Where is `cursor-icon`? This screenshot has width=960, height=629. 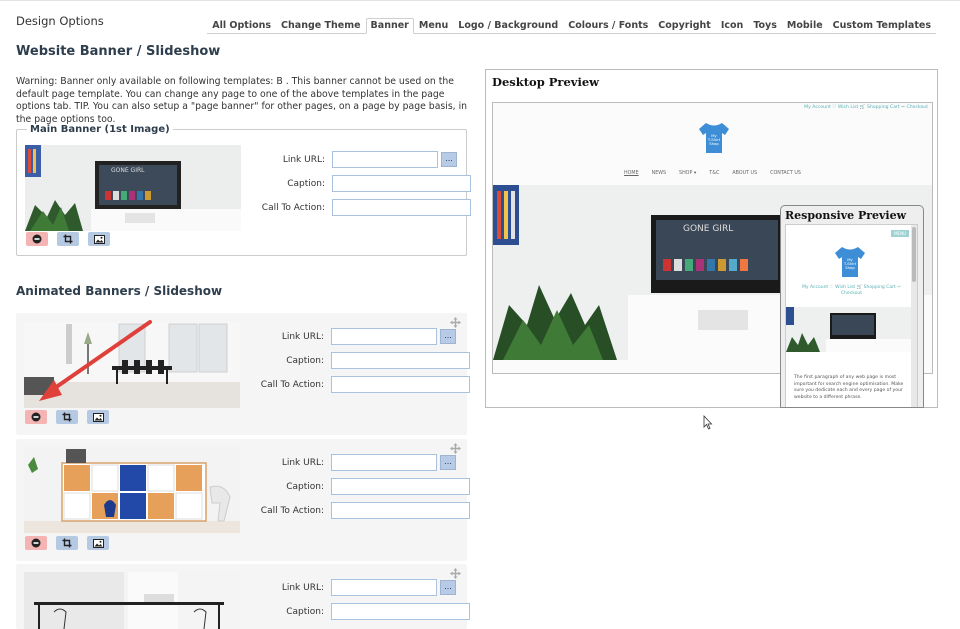 cursor-icon is located at coordinates (708, 422).